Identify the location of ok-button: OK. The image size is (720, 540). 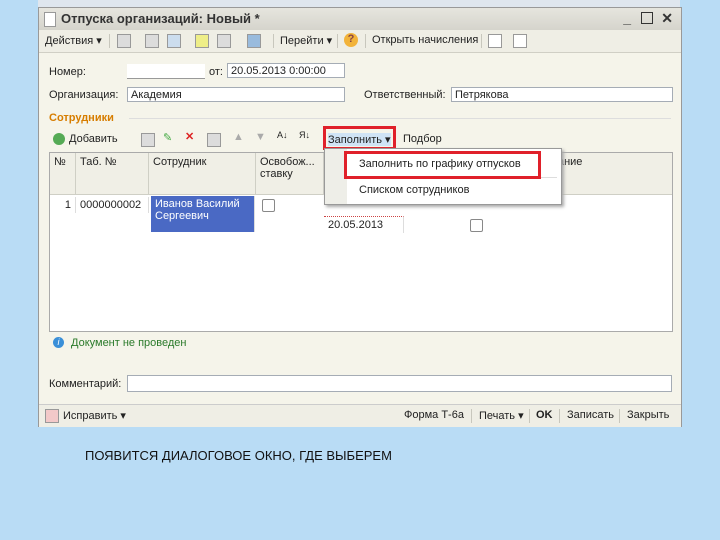
(544, 415).